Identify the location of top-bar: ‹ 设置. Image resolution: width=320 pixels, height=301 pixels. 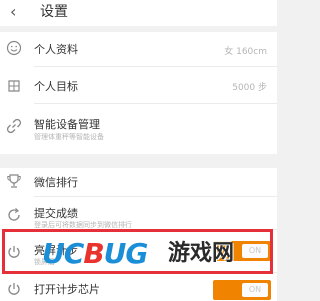
(138, 13).